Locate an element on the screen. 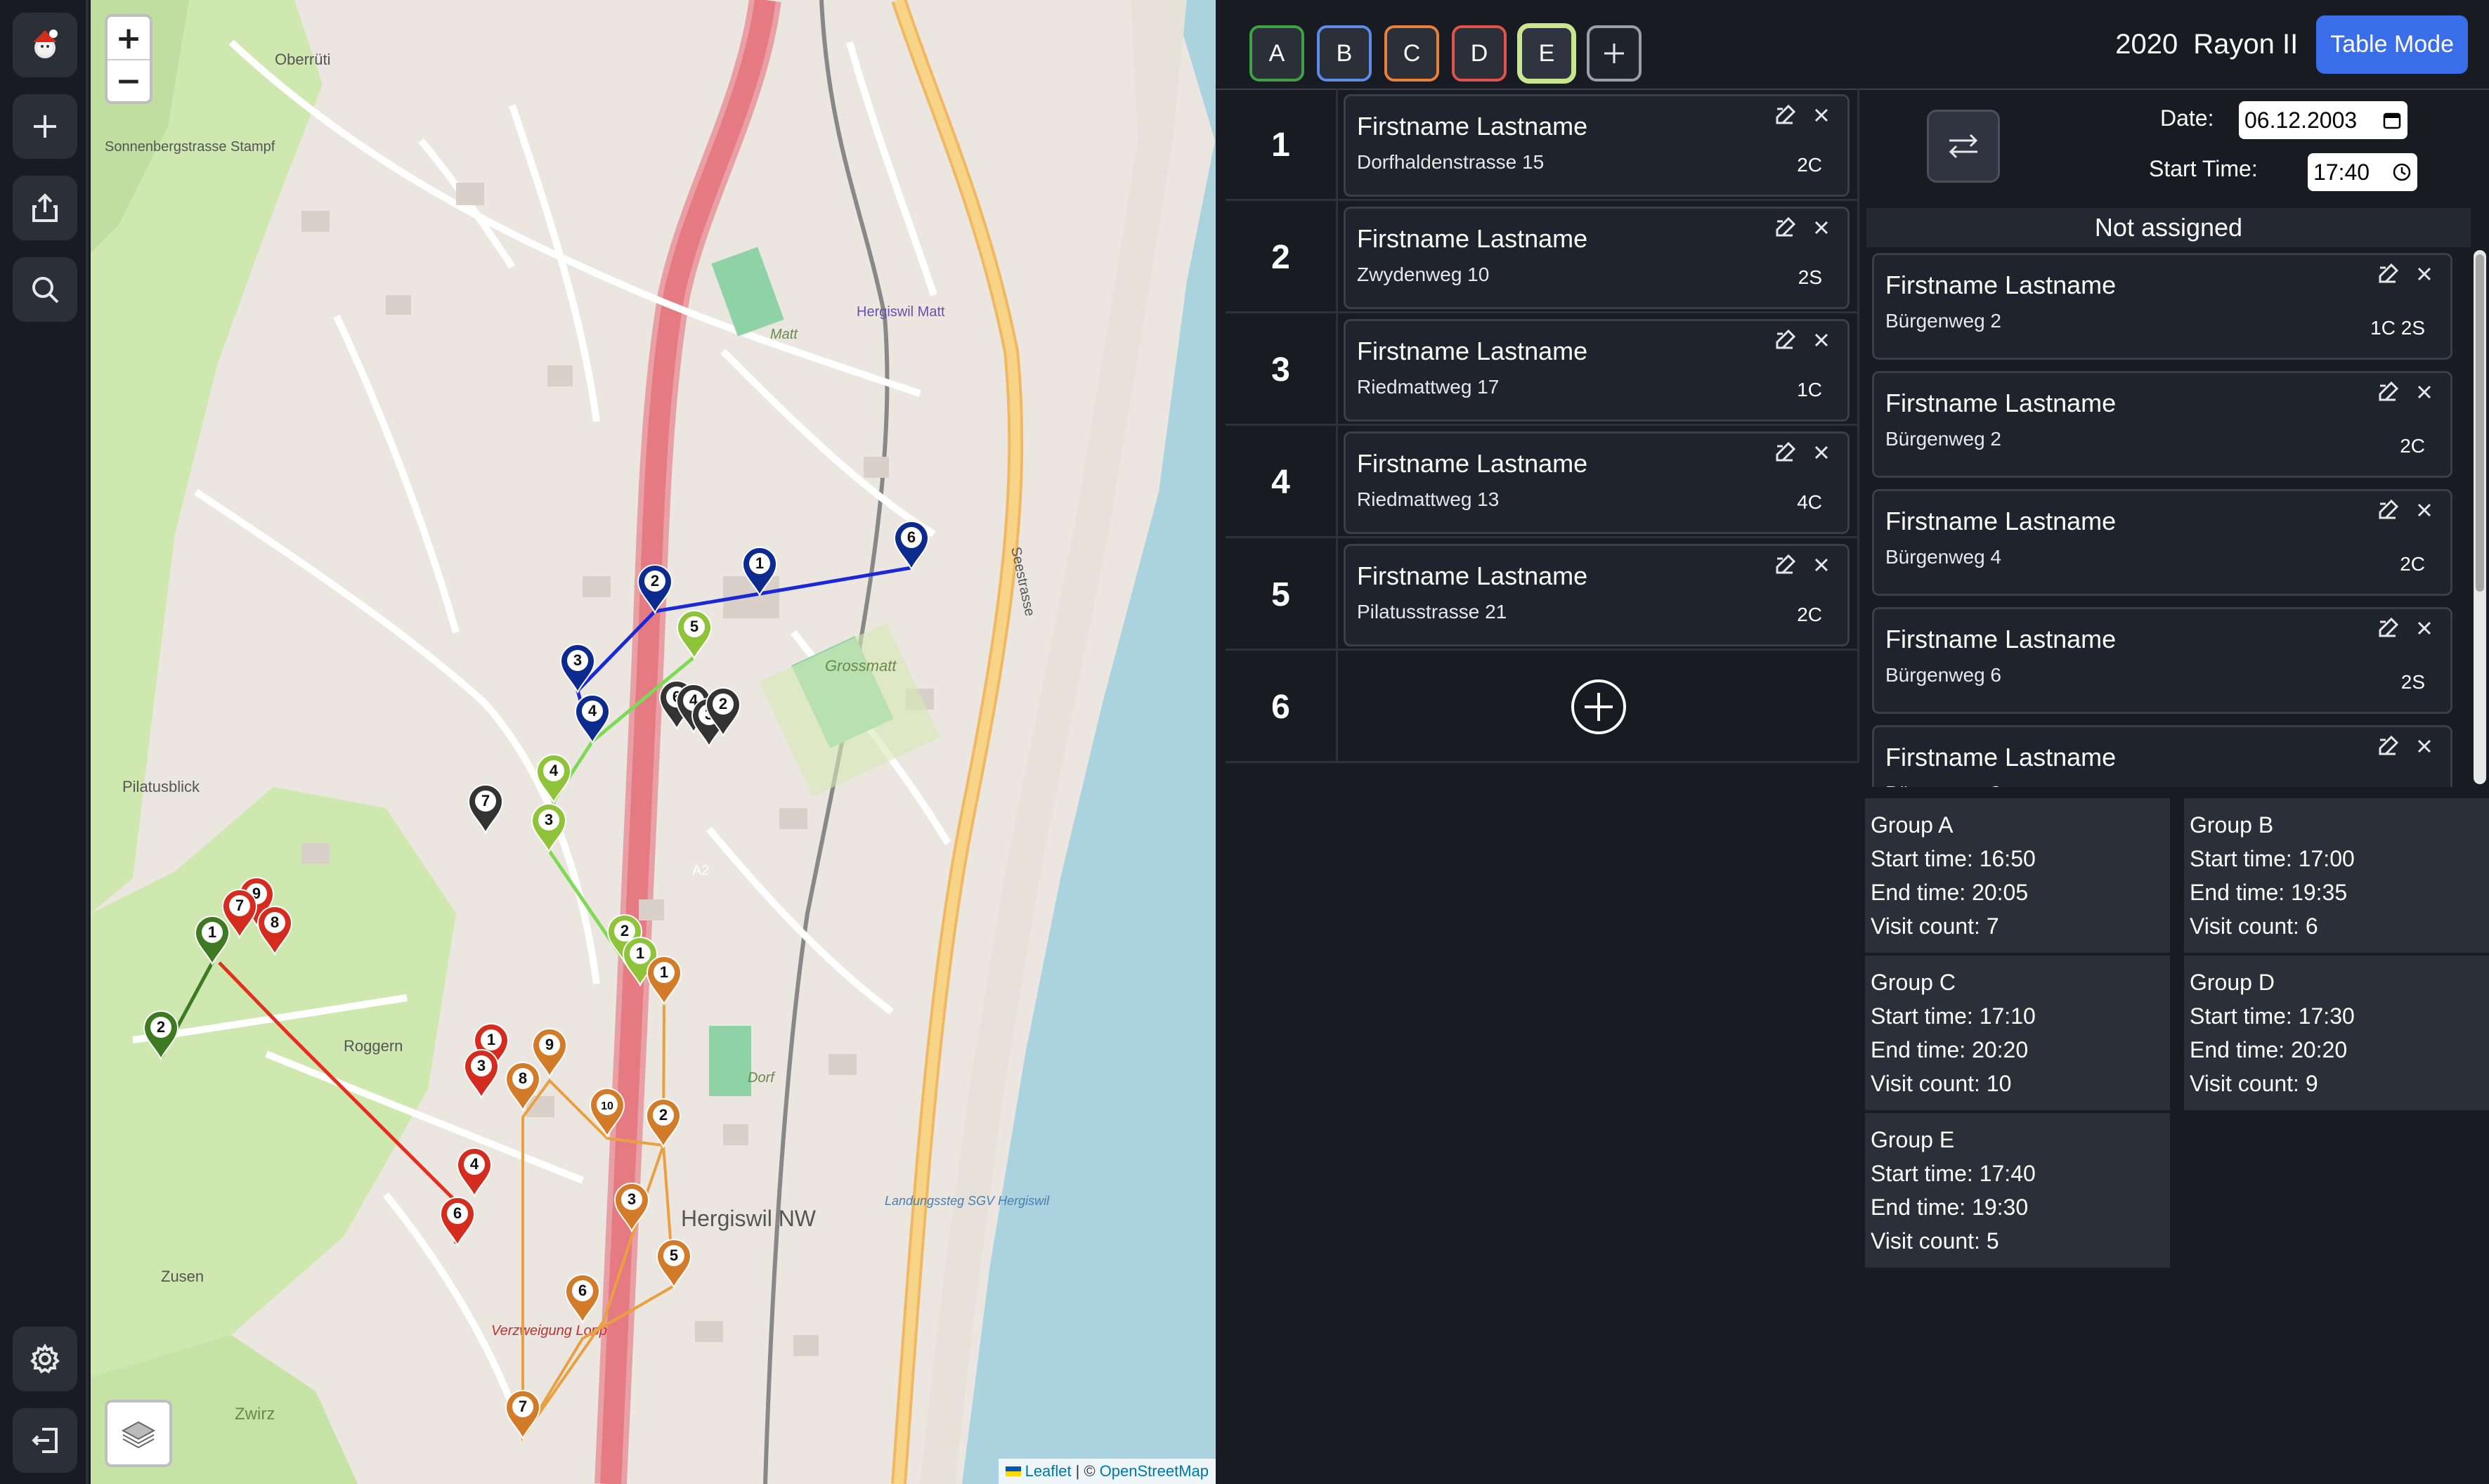  map-marker-orange: 8 is located at coordinates (523, 1086).